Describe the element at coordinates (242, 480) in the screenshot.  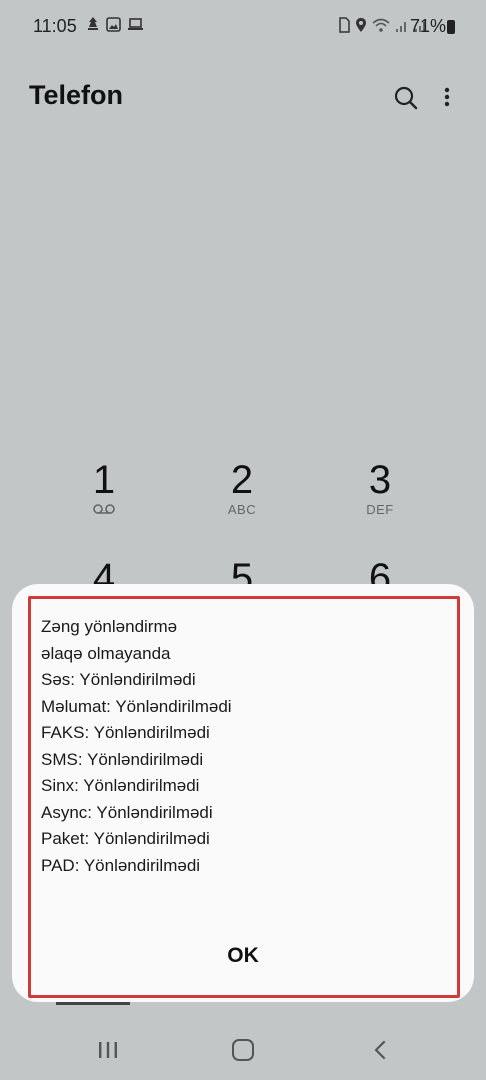
I see `dial-digit: 2` at that location.